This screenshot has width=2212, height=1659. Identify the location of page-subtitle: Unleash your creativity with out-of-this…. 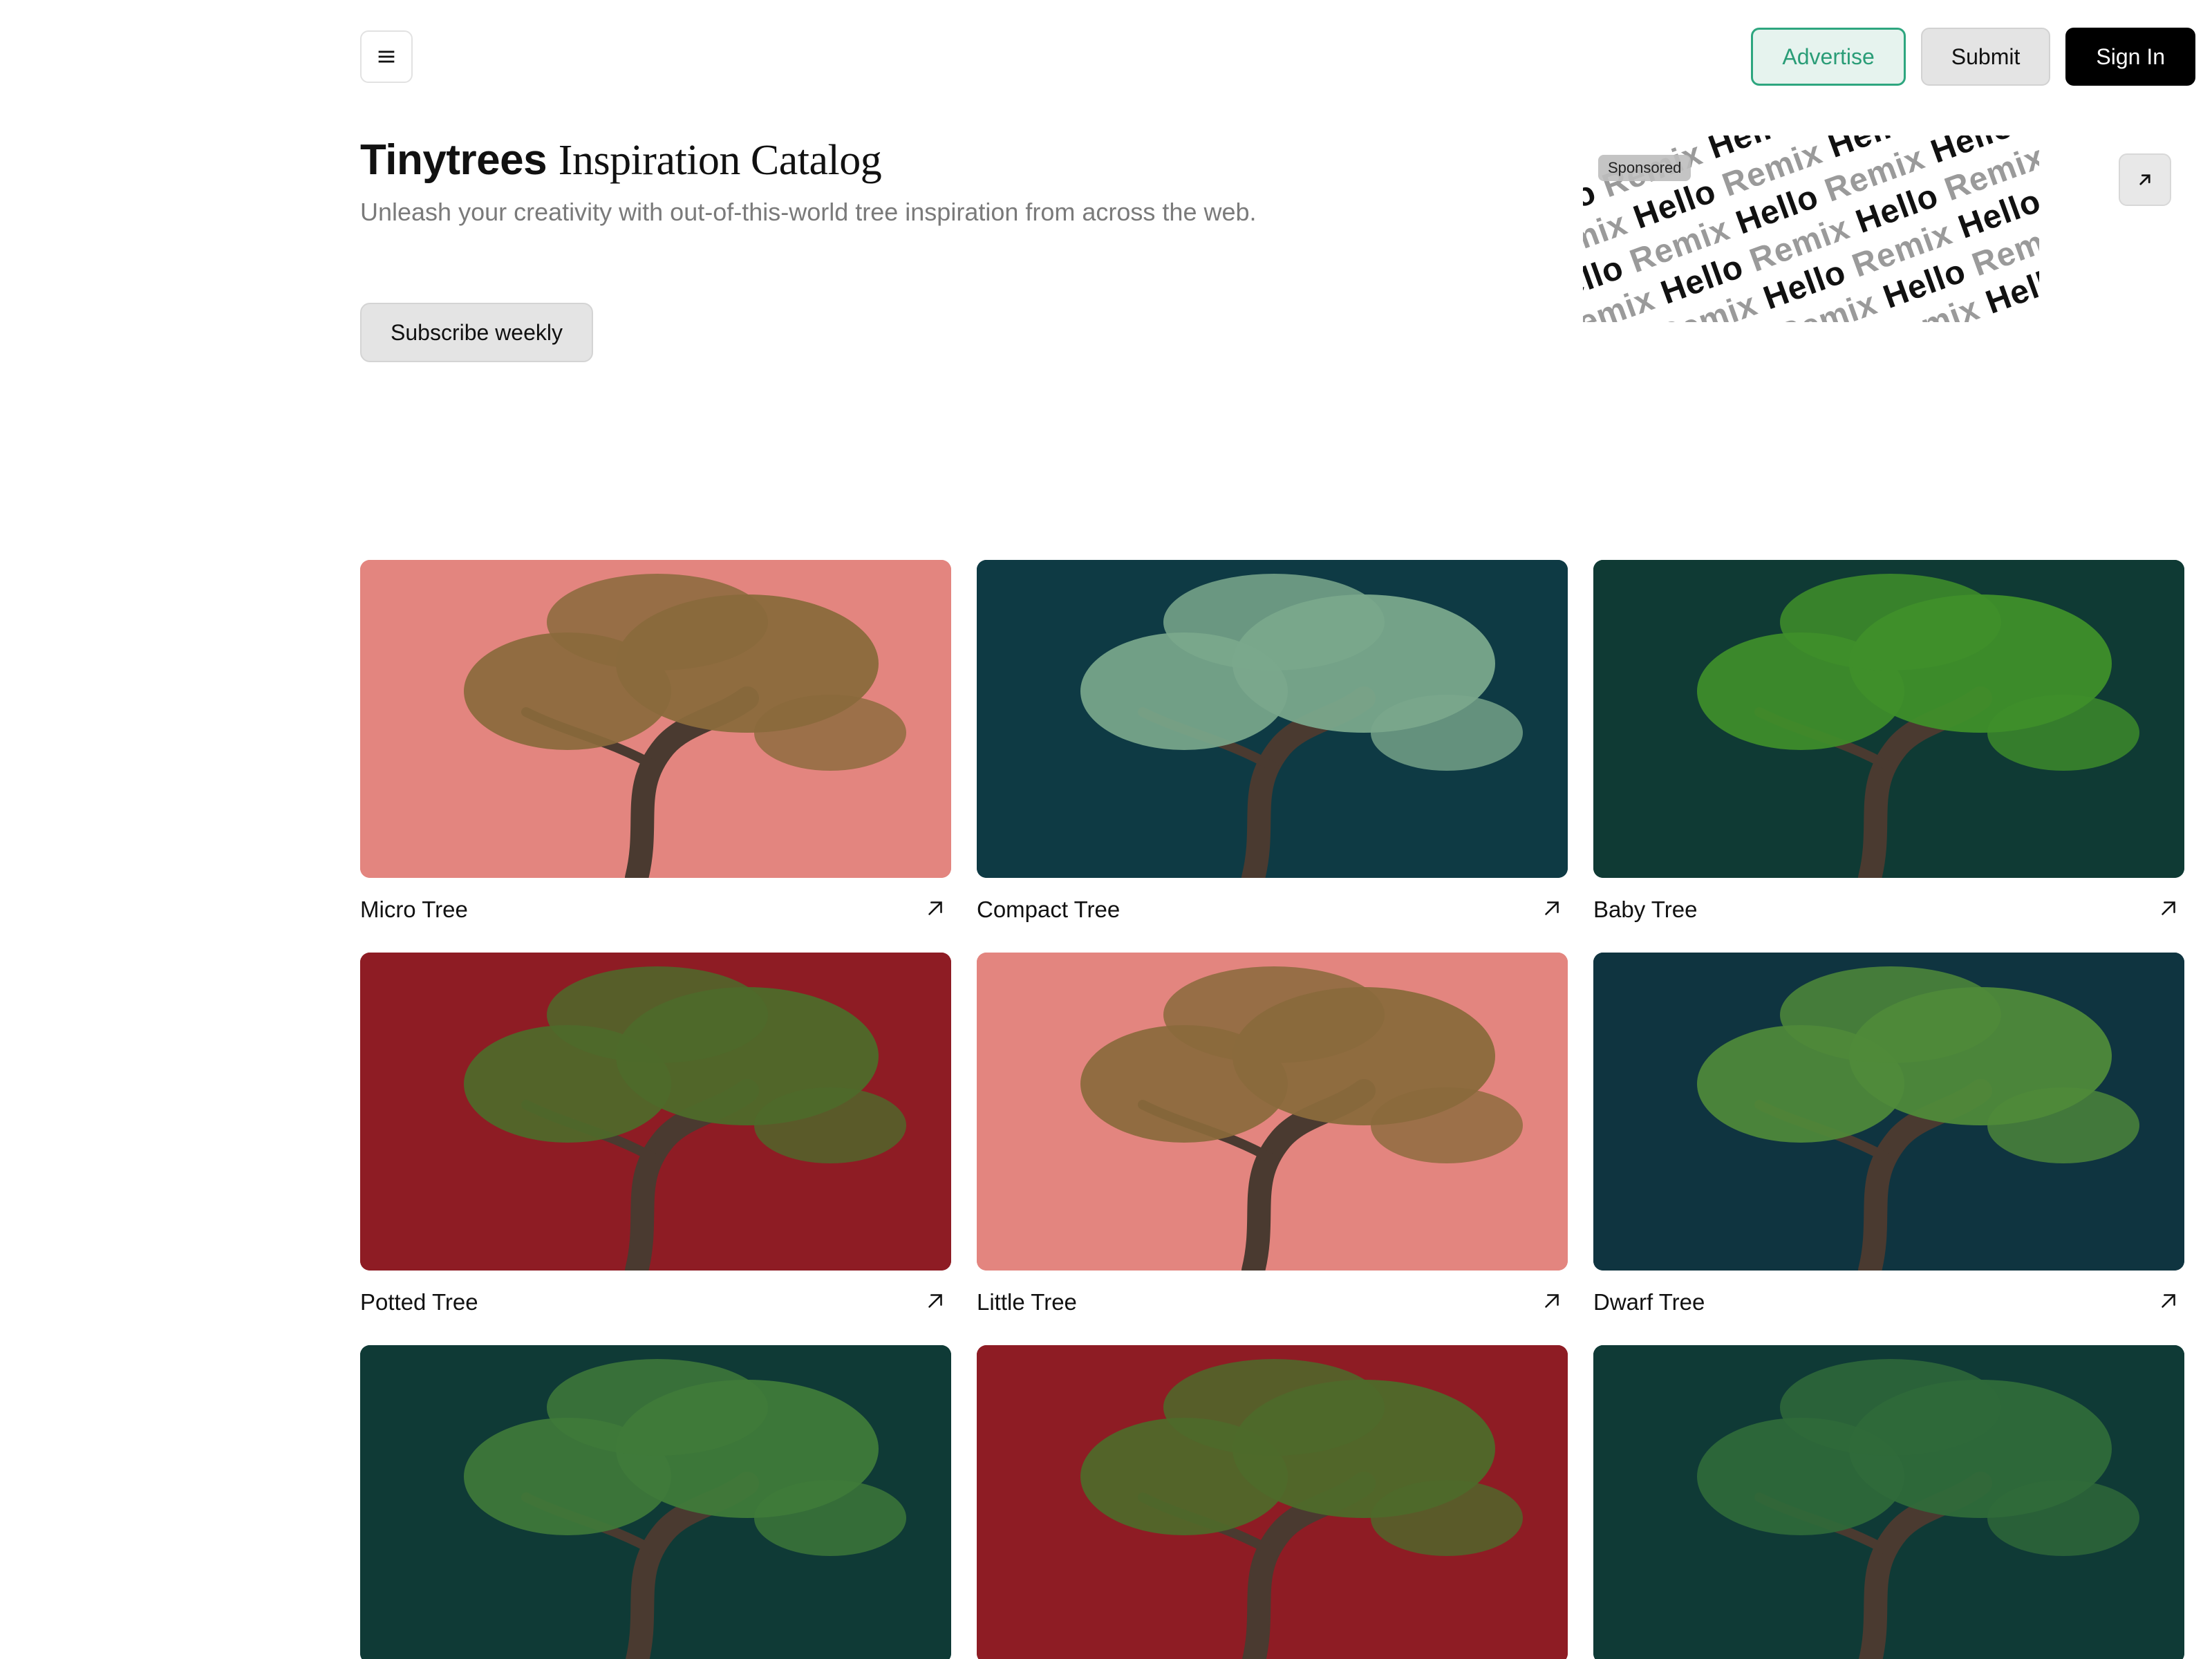
(808, 212).